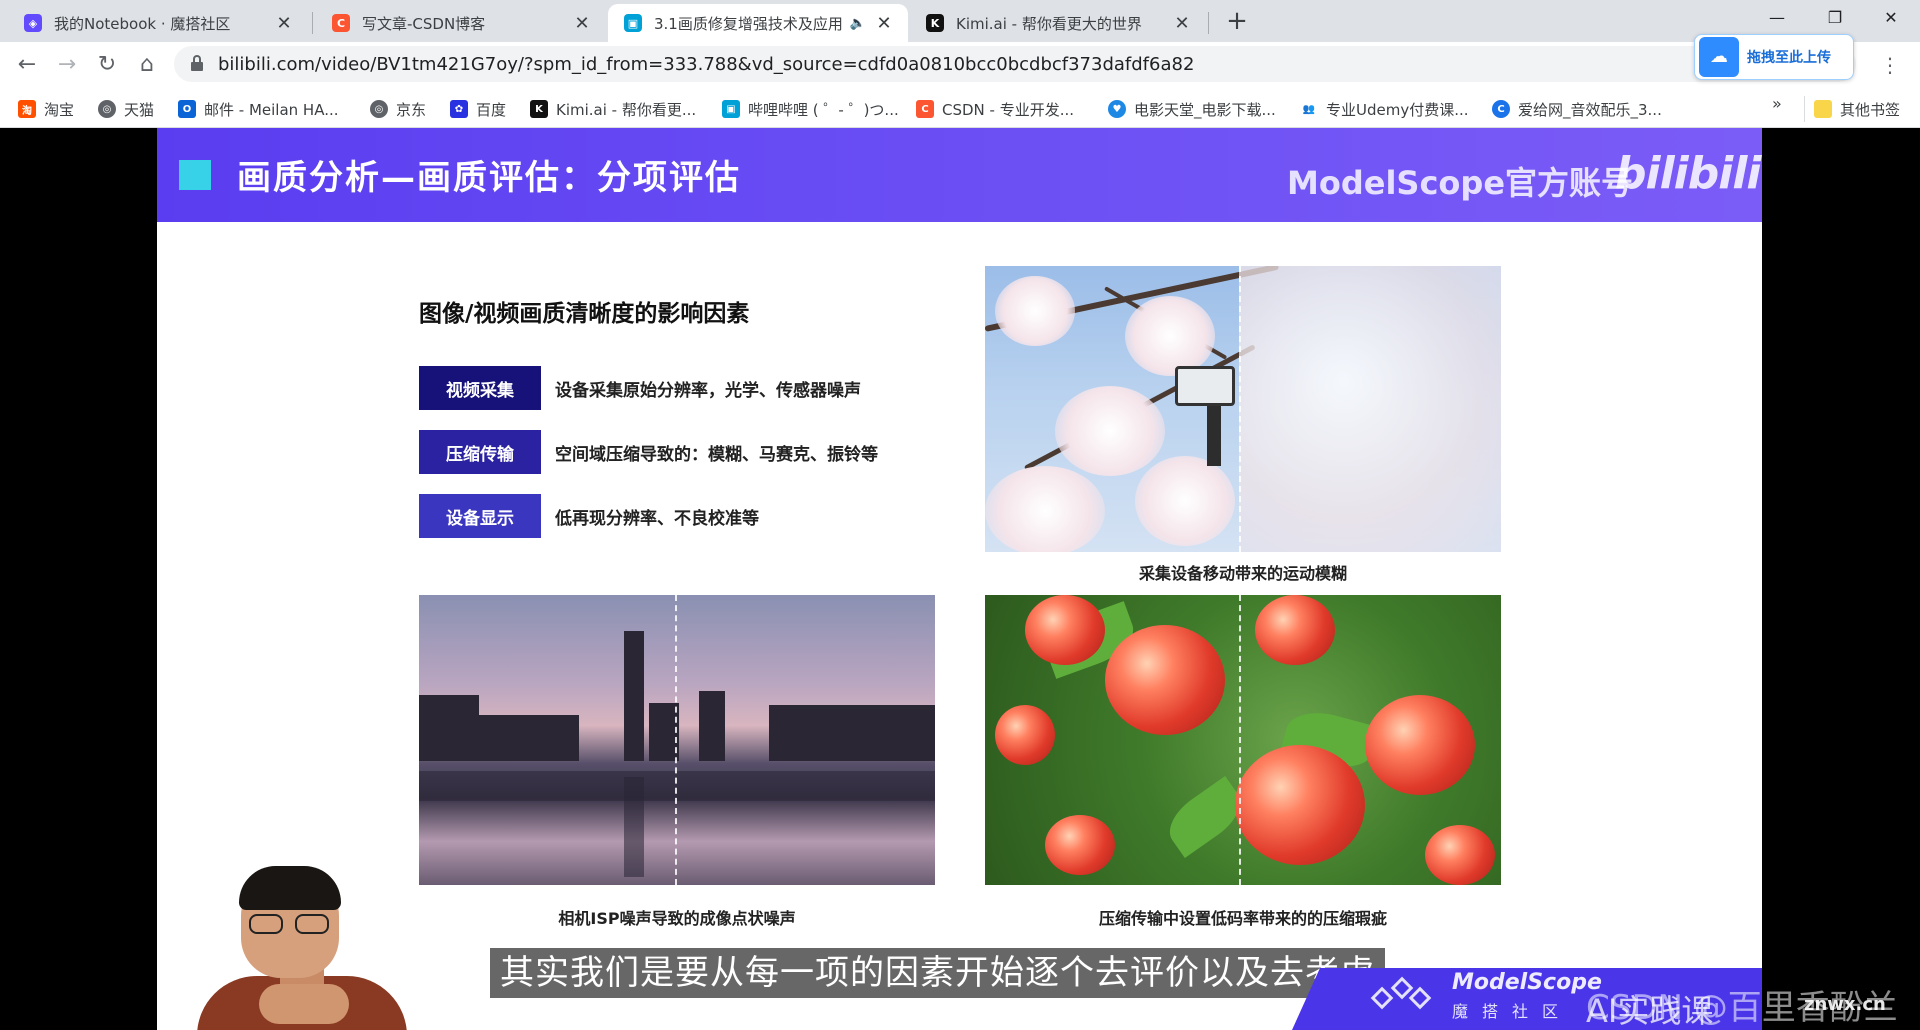  I want to click on tab-title: 3.1画质修复增强技术及应用, so click(748, 23).